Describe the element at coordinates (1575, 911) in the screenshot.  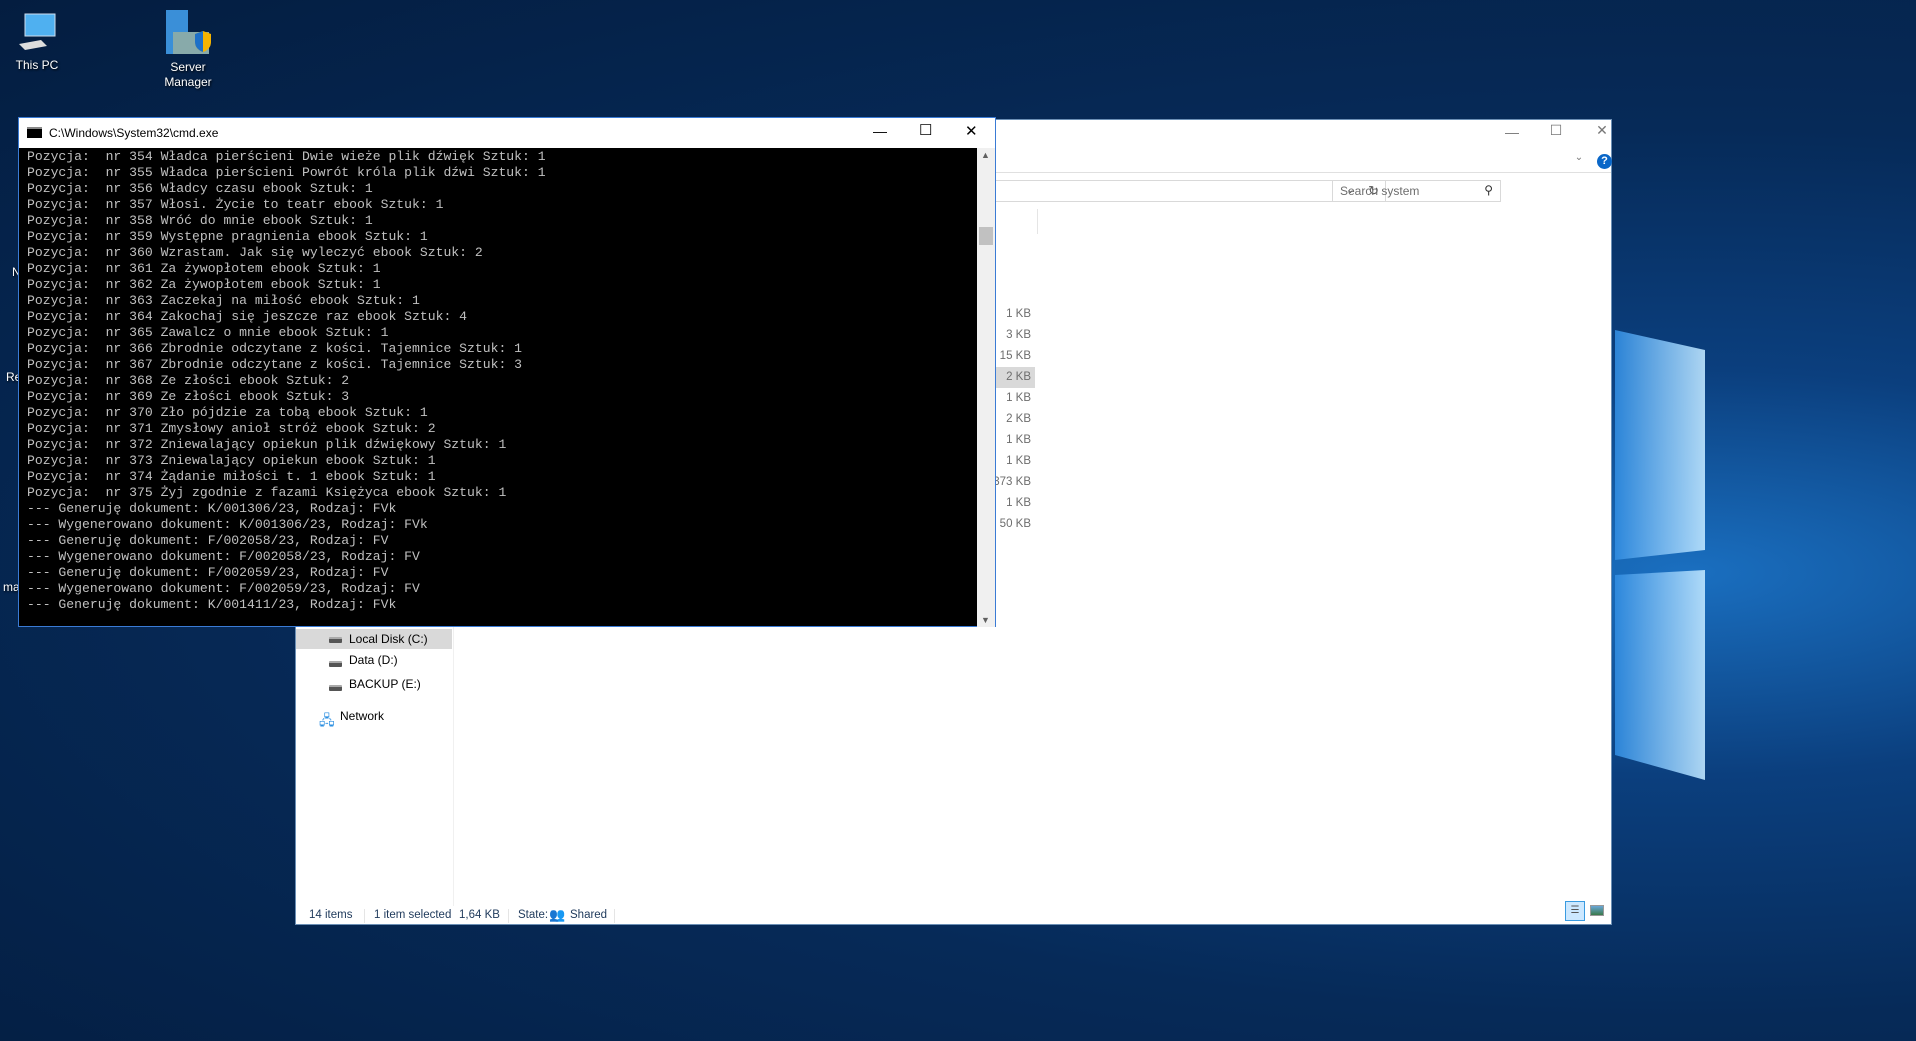
I see `details-view-button: ☰` at that location.